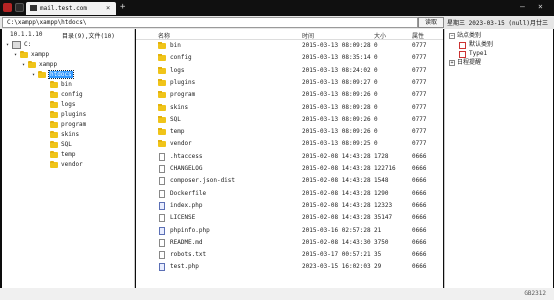 The image size is (554, 300). Describe the element at coordinates (74, 114) in the screenshot. I see `tree-node-label: plugins` at that location.